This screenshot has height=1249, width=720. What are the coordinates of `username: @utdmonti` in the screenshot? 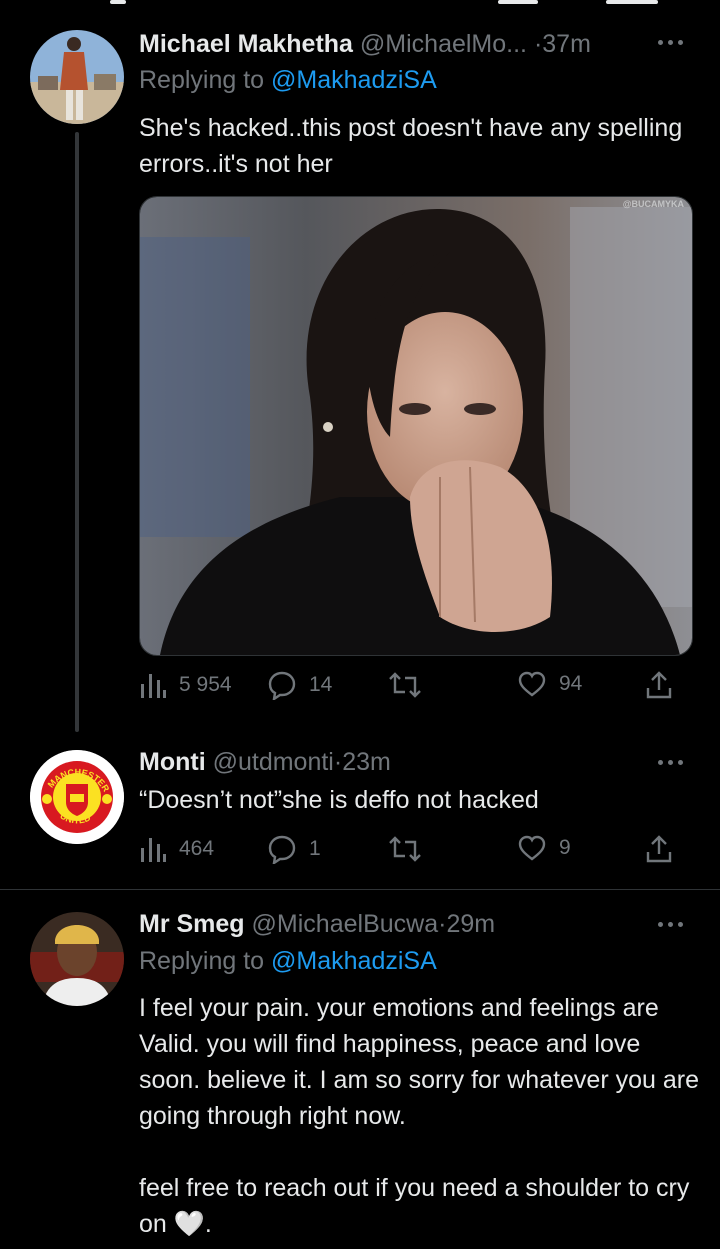 It's located at (273, 762).